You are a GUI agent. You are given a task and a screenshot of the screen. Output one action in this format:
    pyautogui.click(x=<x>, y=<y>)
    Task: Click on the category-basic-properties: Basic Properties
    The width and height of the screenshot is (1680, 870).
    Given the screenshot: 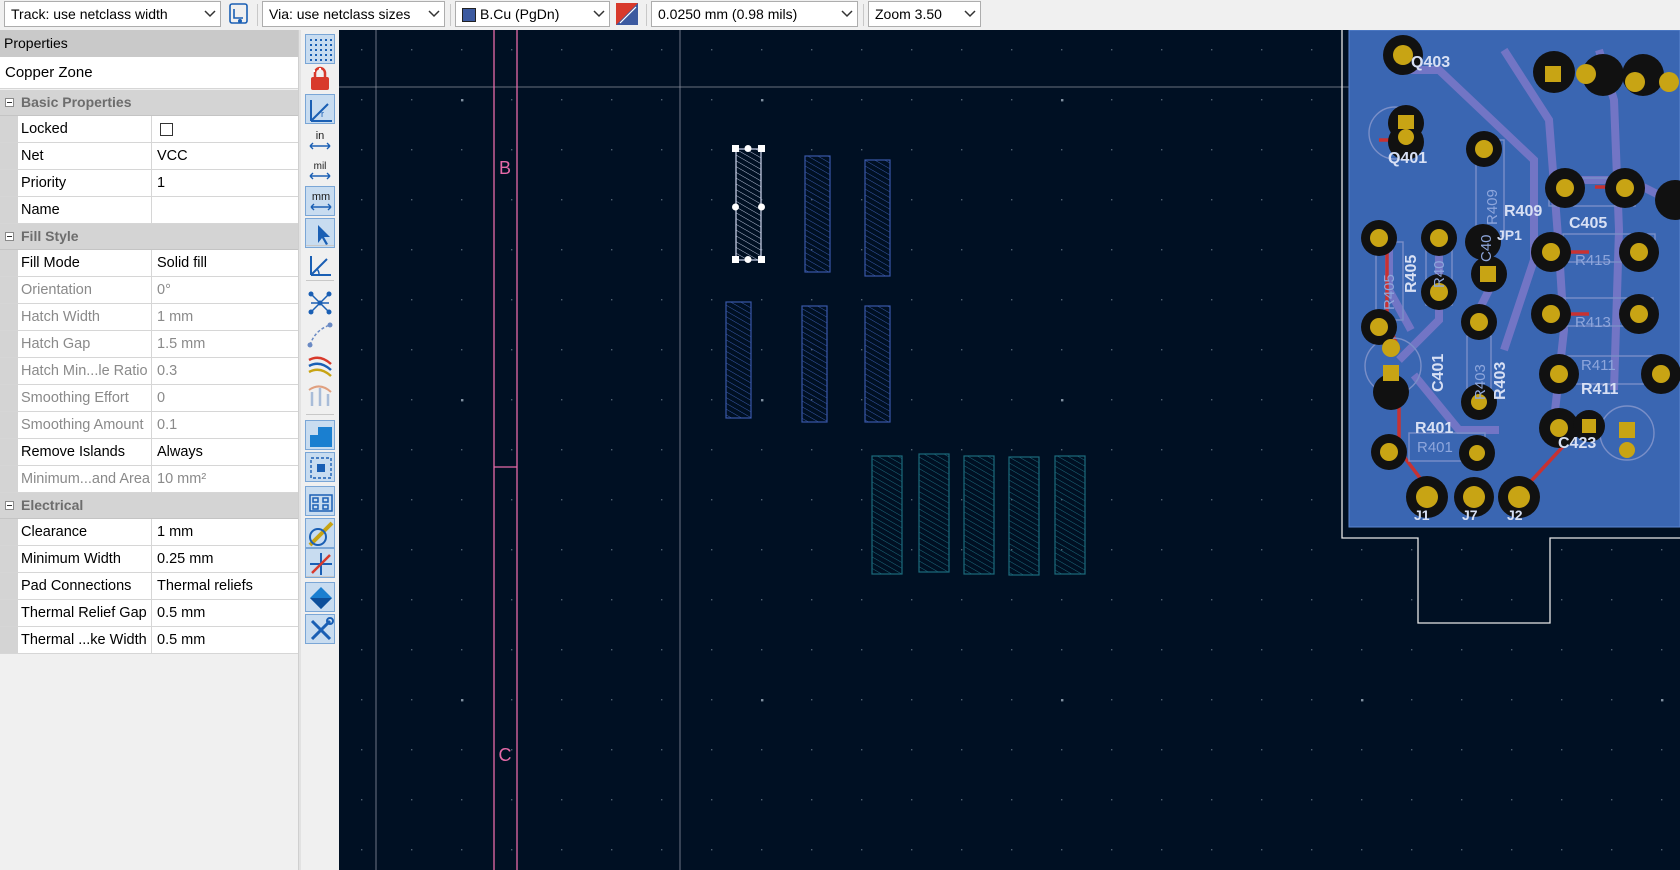 What is the action you would take?
    pyautogui.click(x=149, y=103)
    